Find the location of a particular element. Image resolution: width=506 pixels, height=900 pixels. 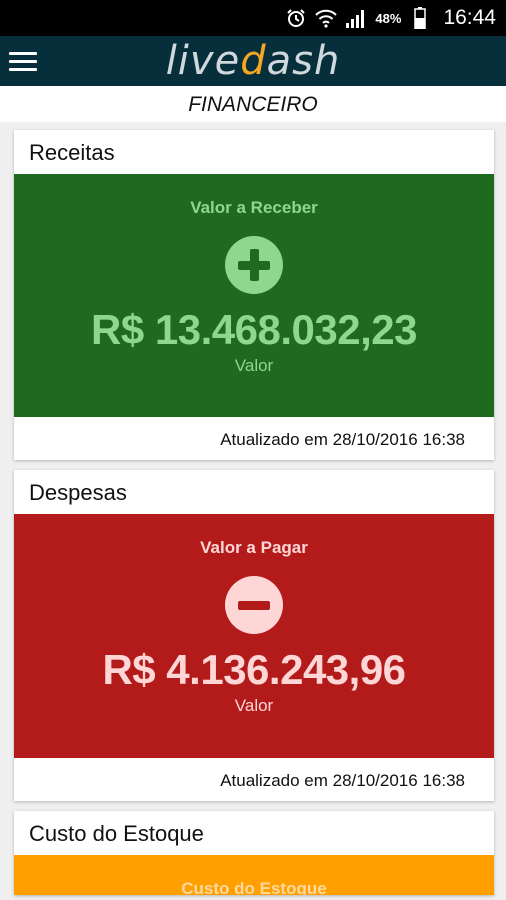

card-header: Despesas is located at coordinates (78, 492).